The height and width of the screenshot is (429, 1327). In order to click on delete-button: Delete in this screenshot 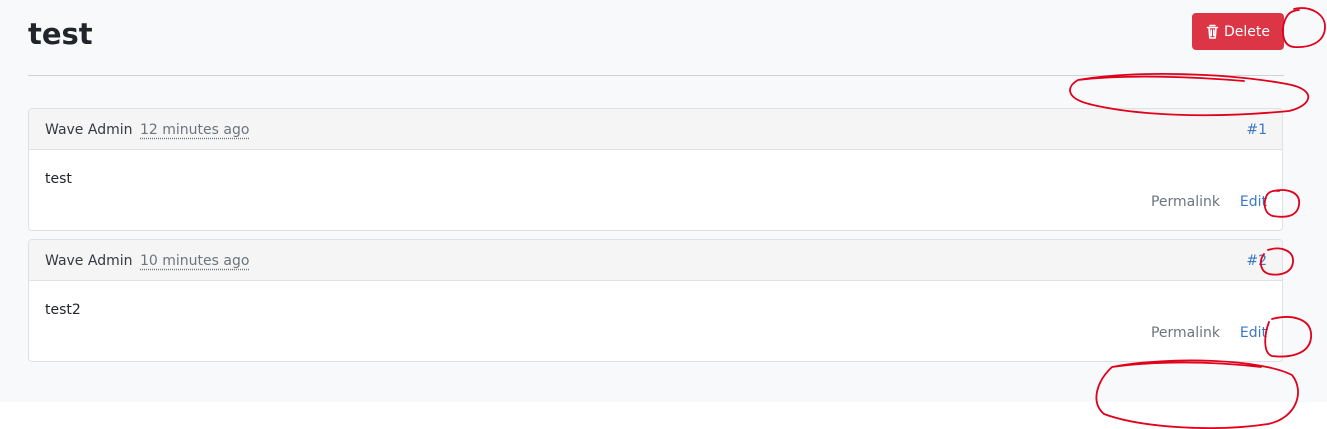, I will do `click(1238, 31)`.